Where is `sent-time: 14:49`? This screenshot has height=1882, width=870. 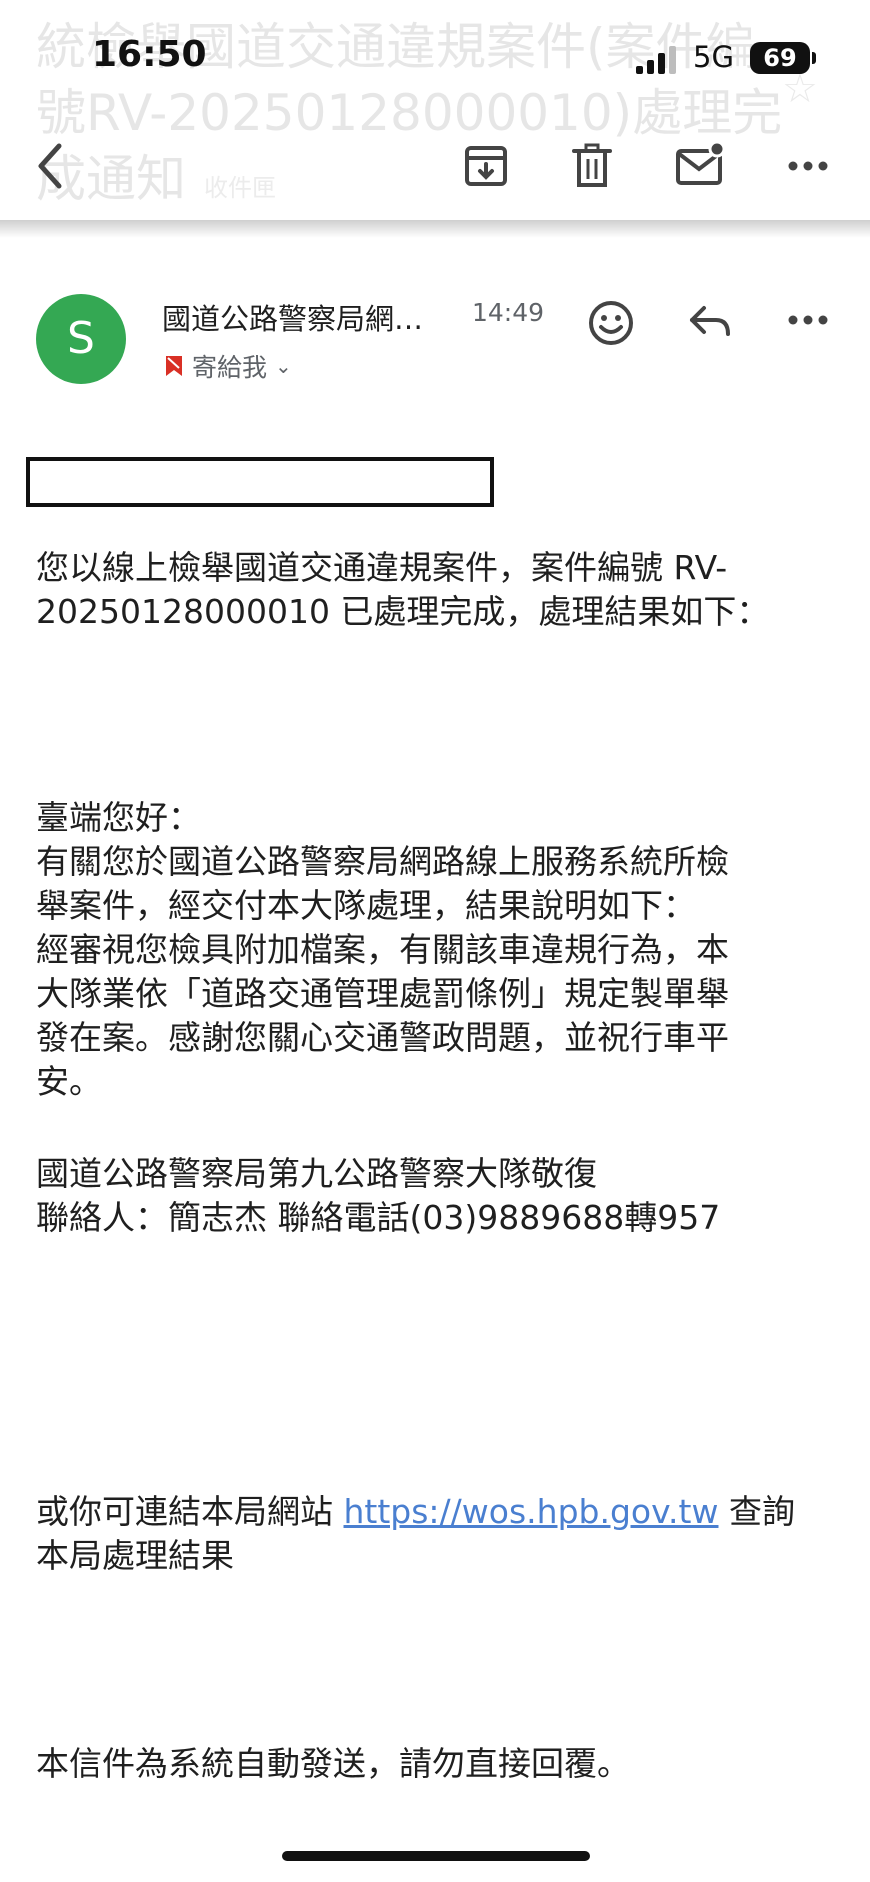
sent-time: 14:49 is located at coordinates (508, 312).